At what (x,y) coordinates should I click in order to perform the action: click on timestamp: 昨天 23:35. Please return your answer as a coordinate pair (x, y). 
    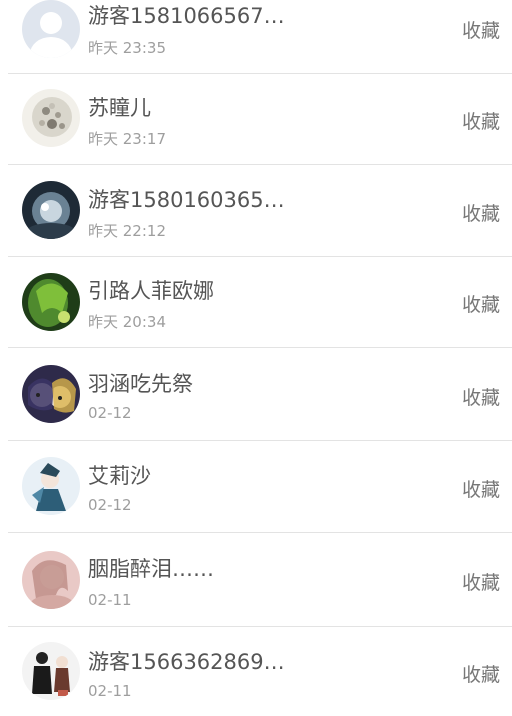
    Looking at the image, I should click on (127, 48).